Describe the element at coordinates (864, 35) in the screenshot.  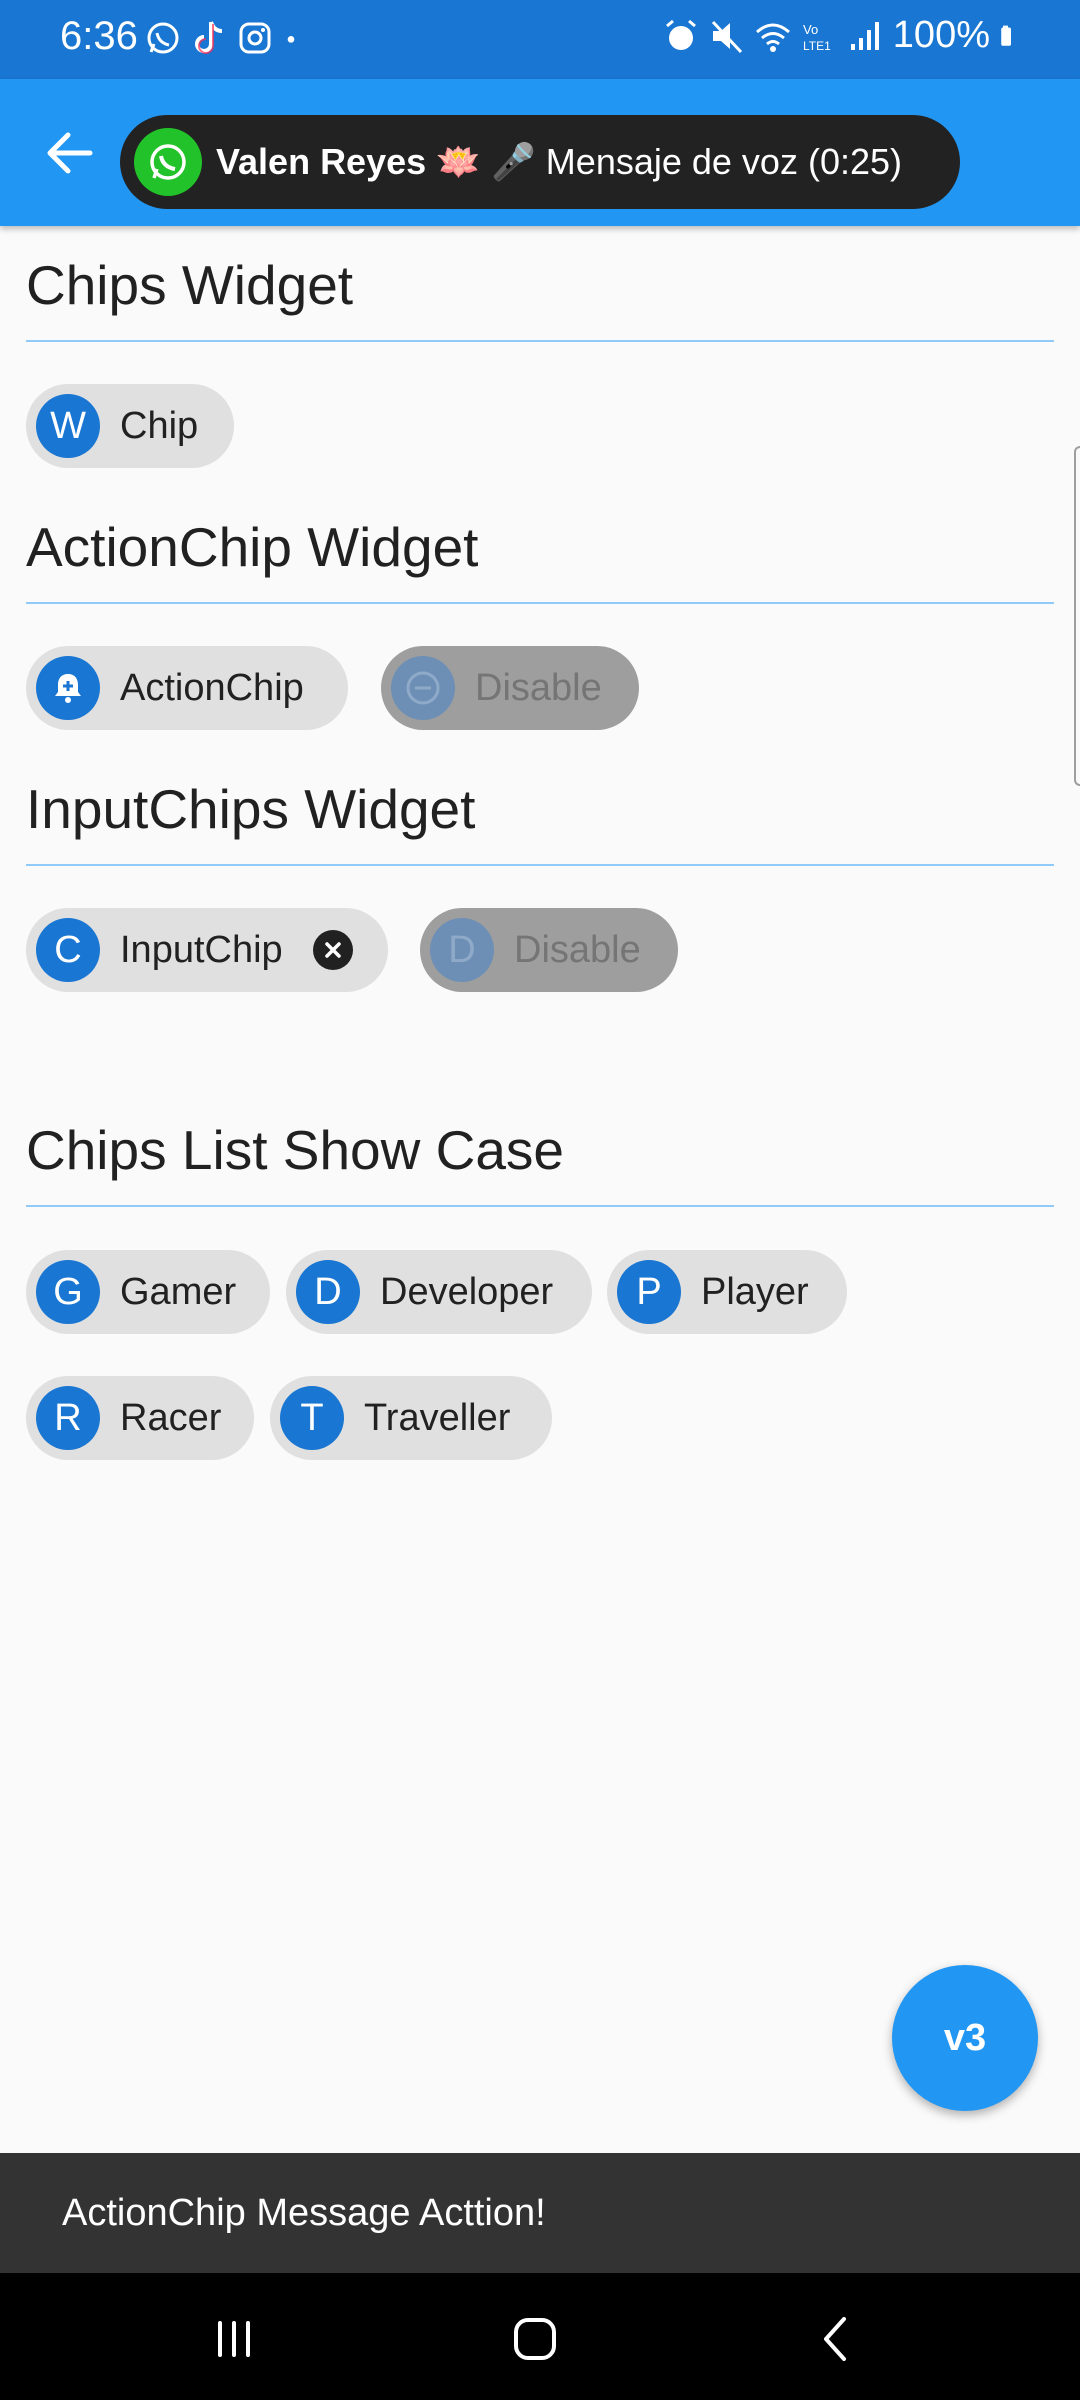
I see `signal-icon` at that location.